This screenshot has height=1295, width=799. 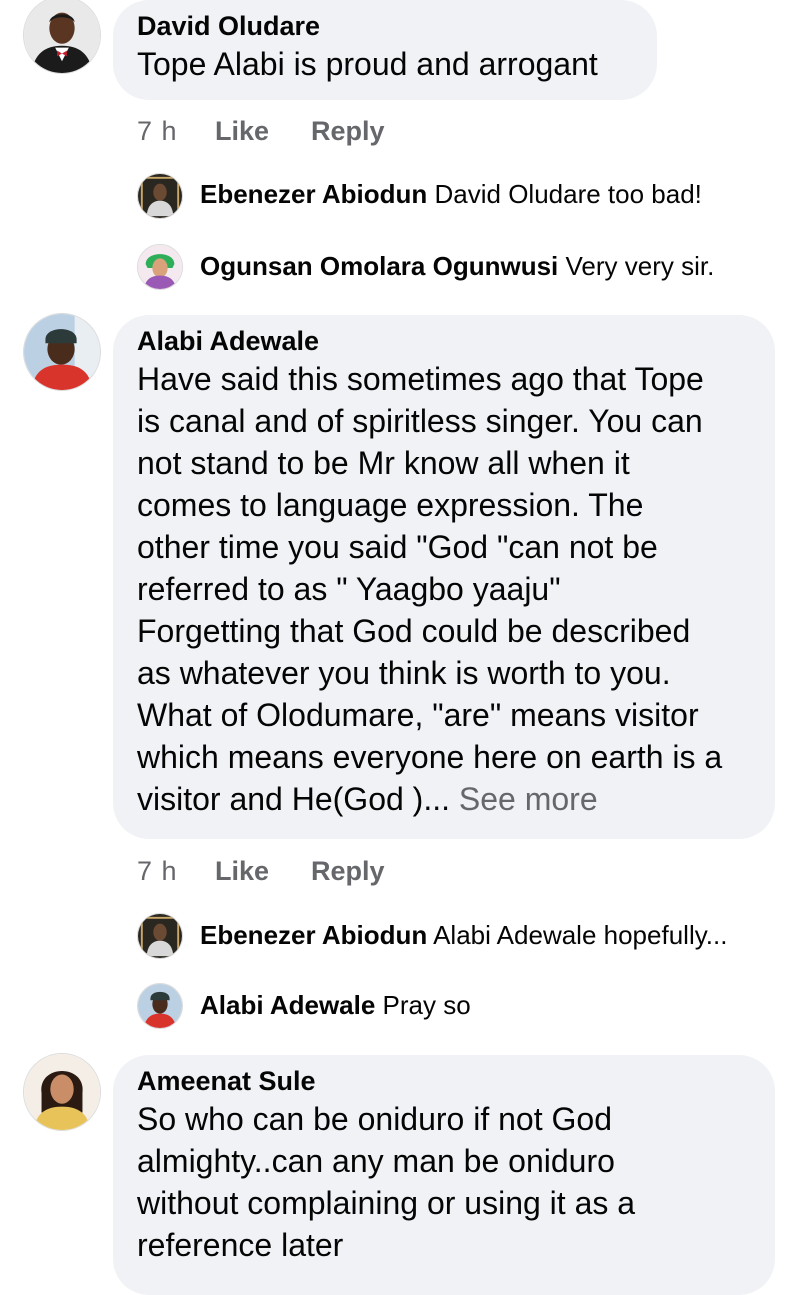 I want to click on reply-item: Alabi Adewale Pray so, so click(x=335, y=1005).